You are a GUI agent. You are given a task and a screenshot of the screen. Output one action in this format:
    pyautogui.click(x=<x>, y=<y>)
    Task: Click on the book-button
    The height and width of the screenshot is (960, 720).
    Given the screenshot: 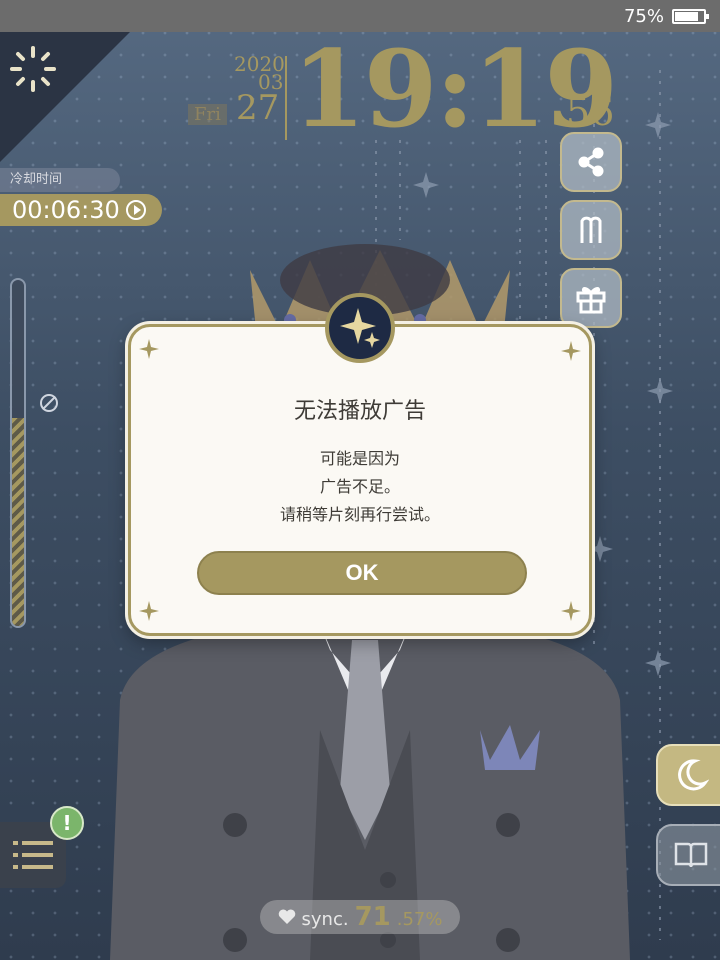 What is the action you would take?
    pyautogui.click(x=688, y=855)
    